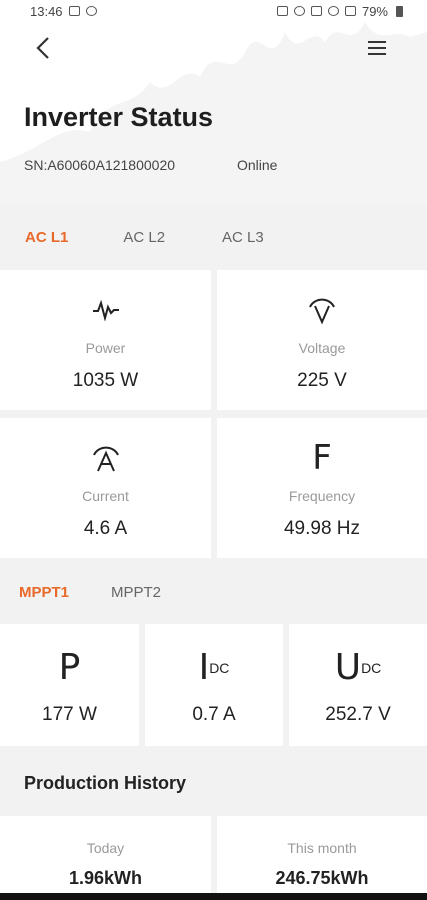 The image size is (427, 900). What do you see at coordinates (105, 348) in the screenshot?
I see `metric-label: Power` at bounding box center [105, 348].